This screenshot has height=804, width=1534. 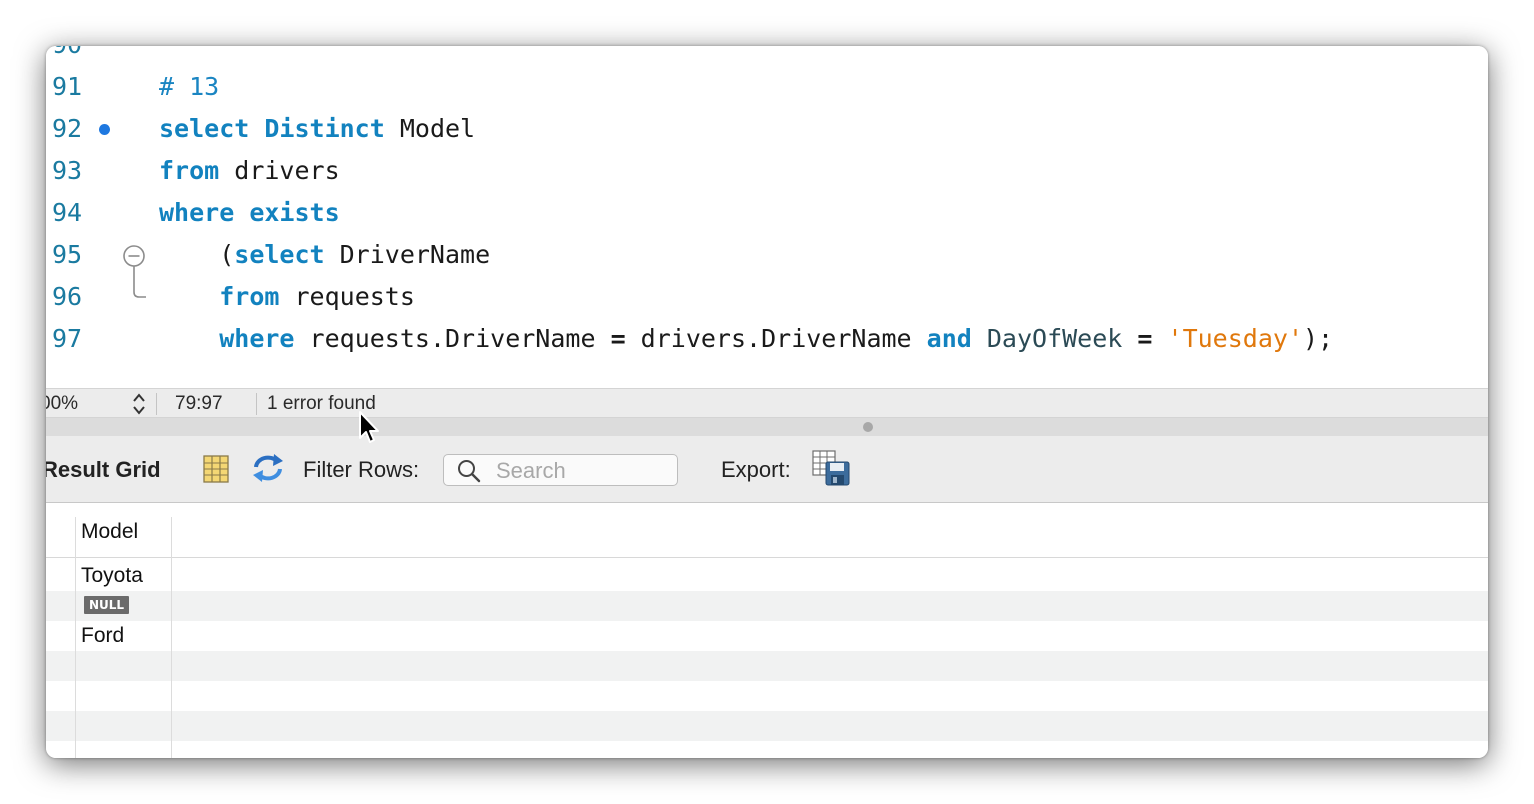 I want to click on line-number: 93, so click(x=82, y=171).